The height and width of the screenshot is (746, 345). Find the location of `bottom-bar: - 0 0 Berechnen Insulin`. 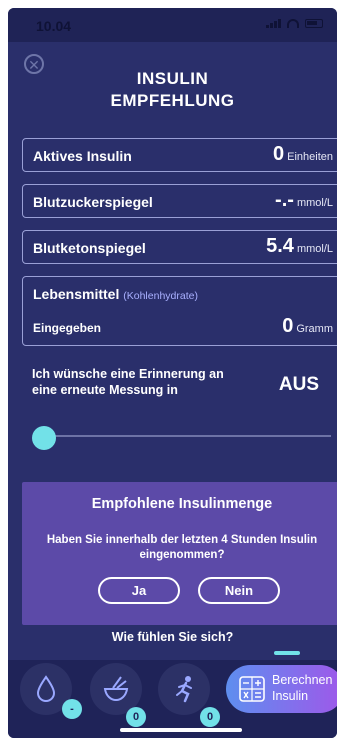

bottom-bar: - 0 0 Berechnen Insulin is located at coordinates (172, 699).